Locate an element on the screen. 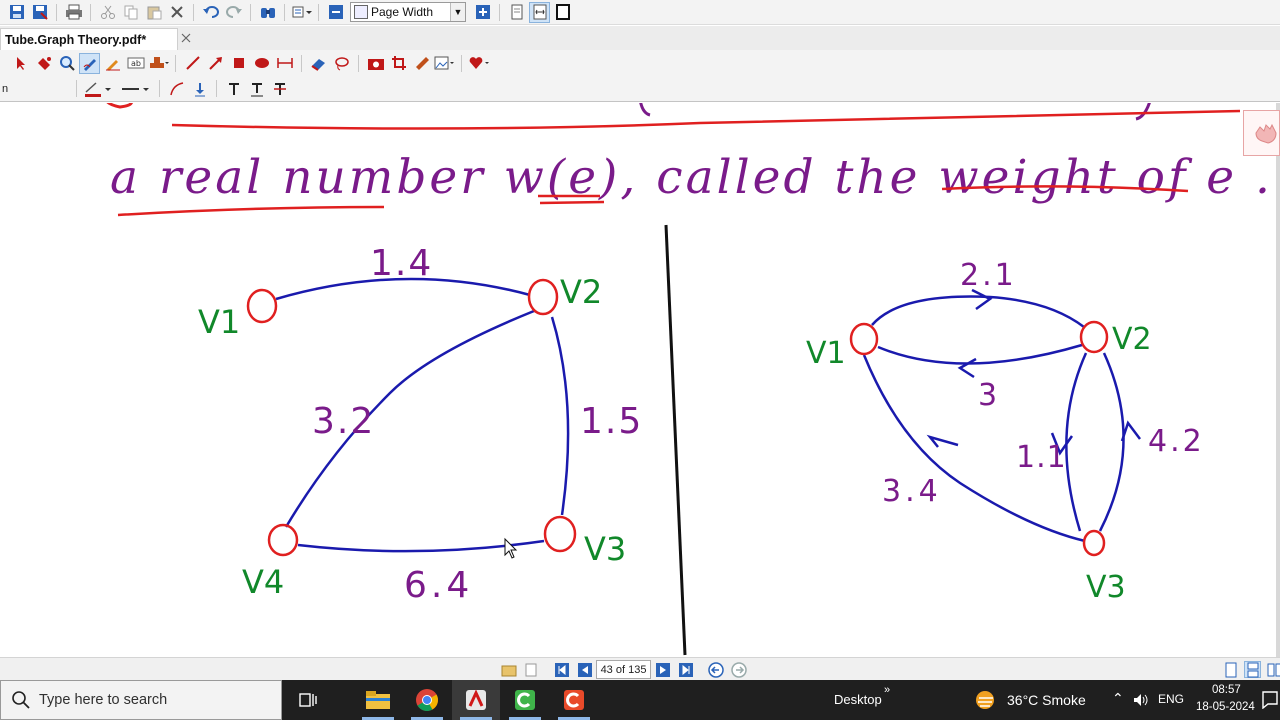  weather-icon is located at coordinates (986, 702).